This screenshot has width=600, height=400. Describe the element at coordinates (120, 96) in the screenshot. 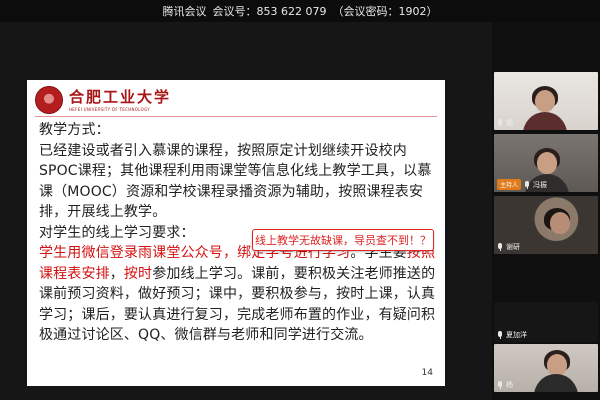

I see `school-name-cn: 合肥工业大学` at that location.